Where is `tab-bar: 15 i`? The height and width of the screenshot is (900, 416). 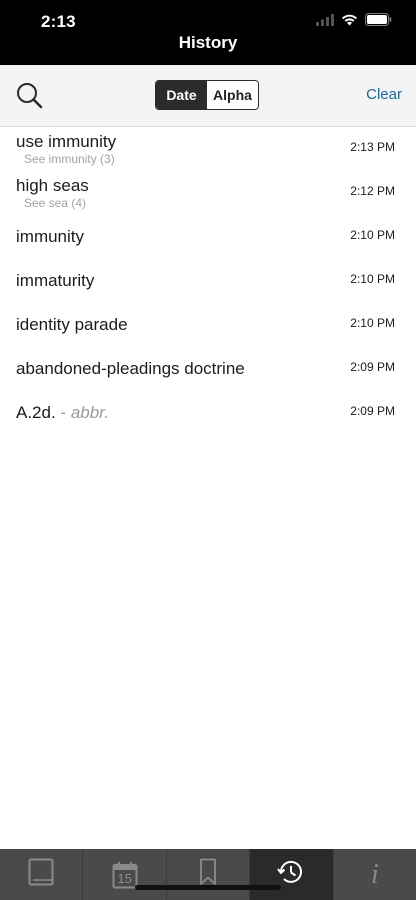 tab-bar: 15 i is located at coordinates (208, 874).